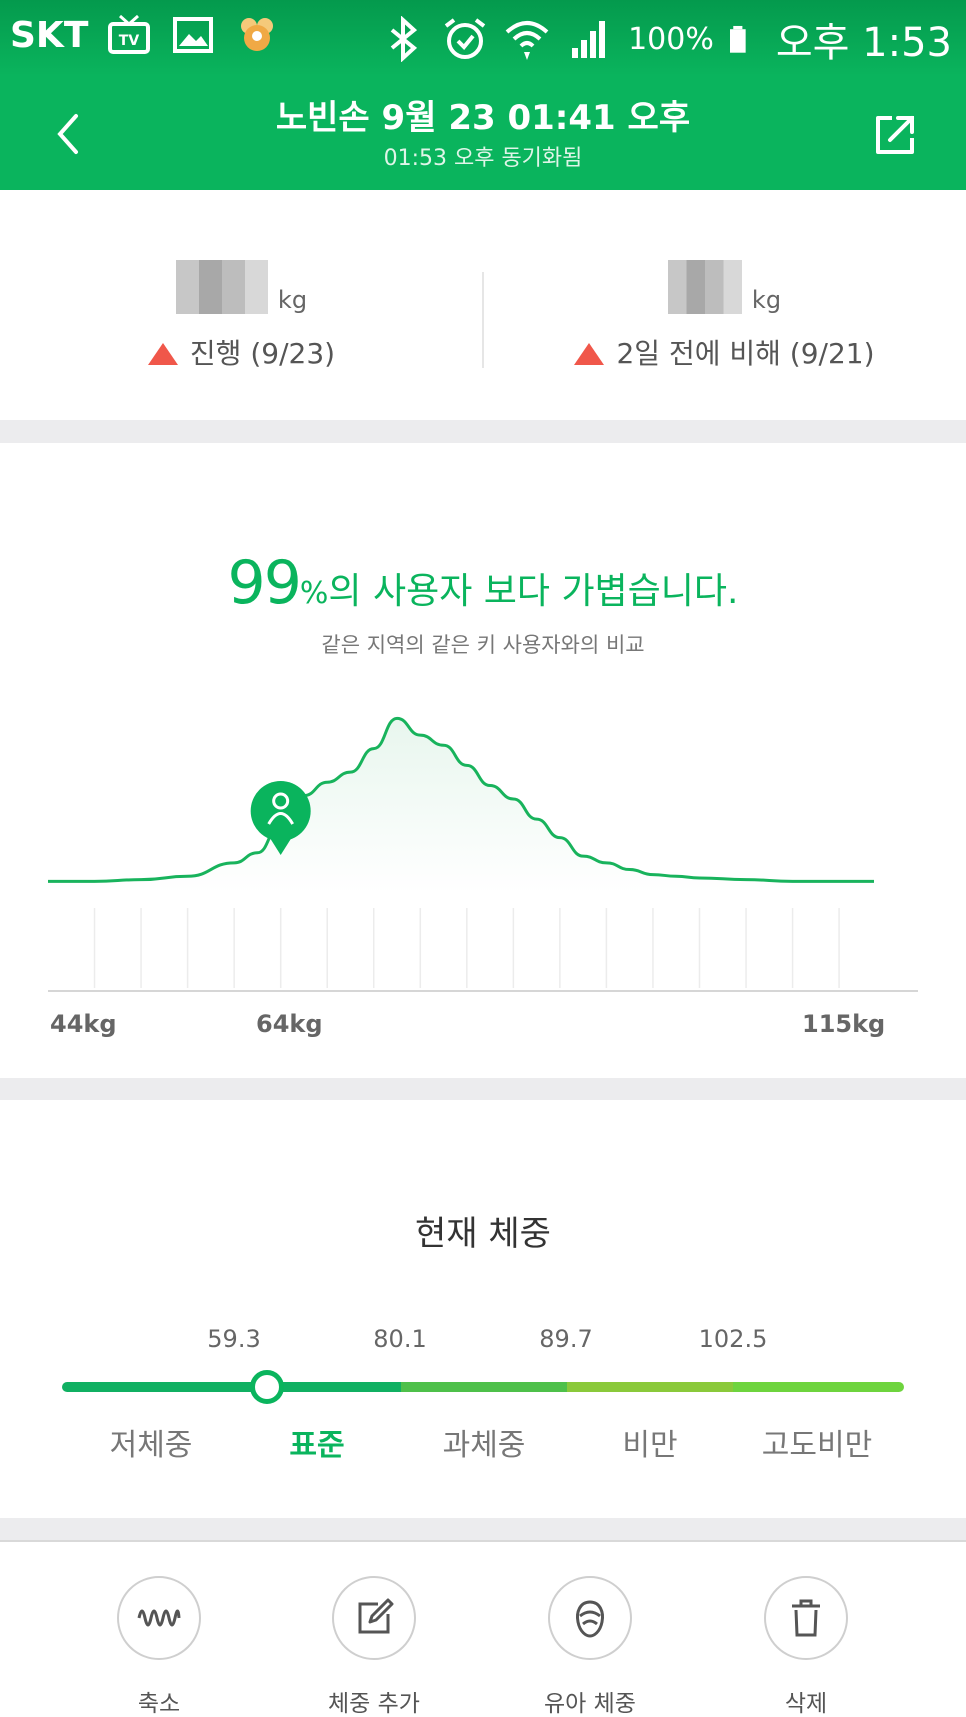 This screenshot has height=1717, width=966. I want to click on threshold-label: 102.5, so click(733, 1339).